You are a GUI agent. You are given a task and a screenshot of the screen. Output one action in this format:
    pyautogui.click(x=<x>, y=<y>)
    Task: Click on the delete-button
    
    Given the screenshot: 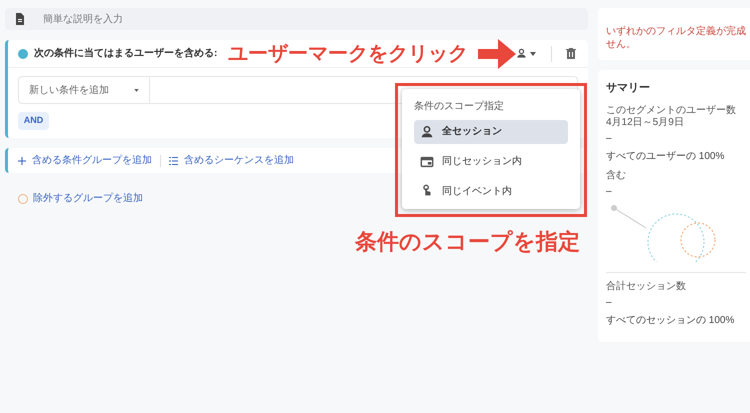 What is the action you would take?
    pyautogui.click(x=571, y=53)
    